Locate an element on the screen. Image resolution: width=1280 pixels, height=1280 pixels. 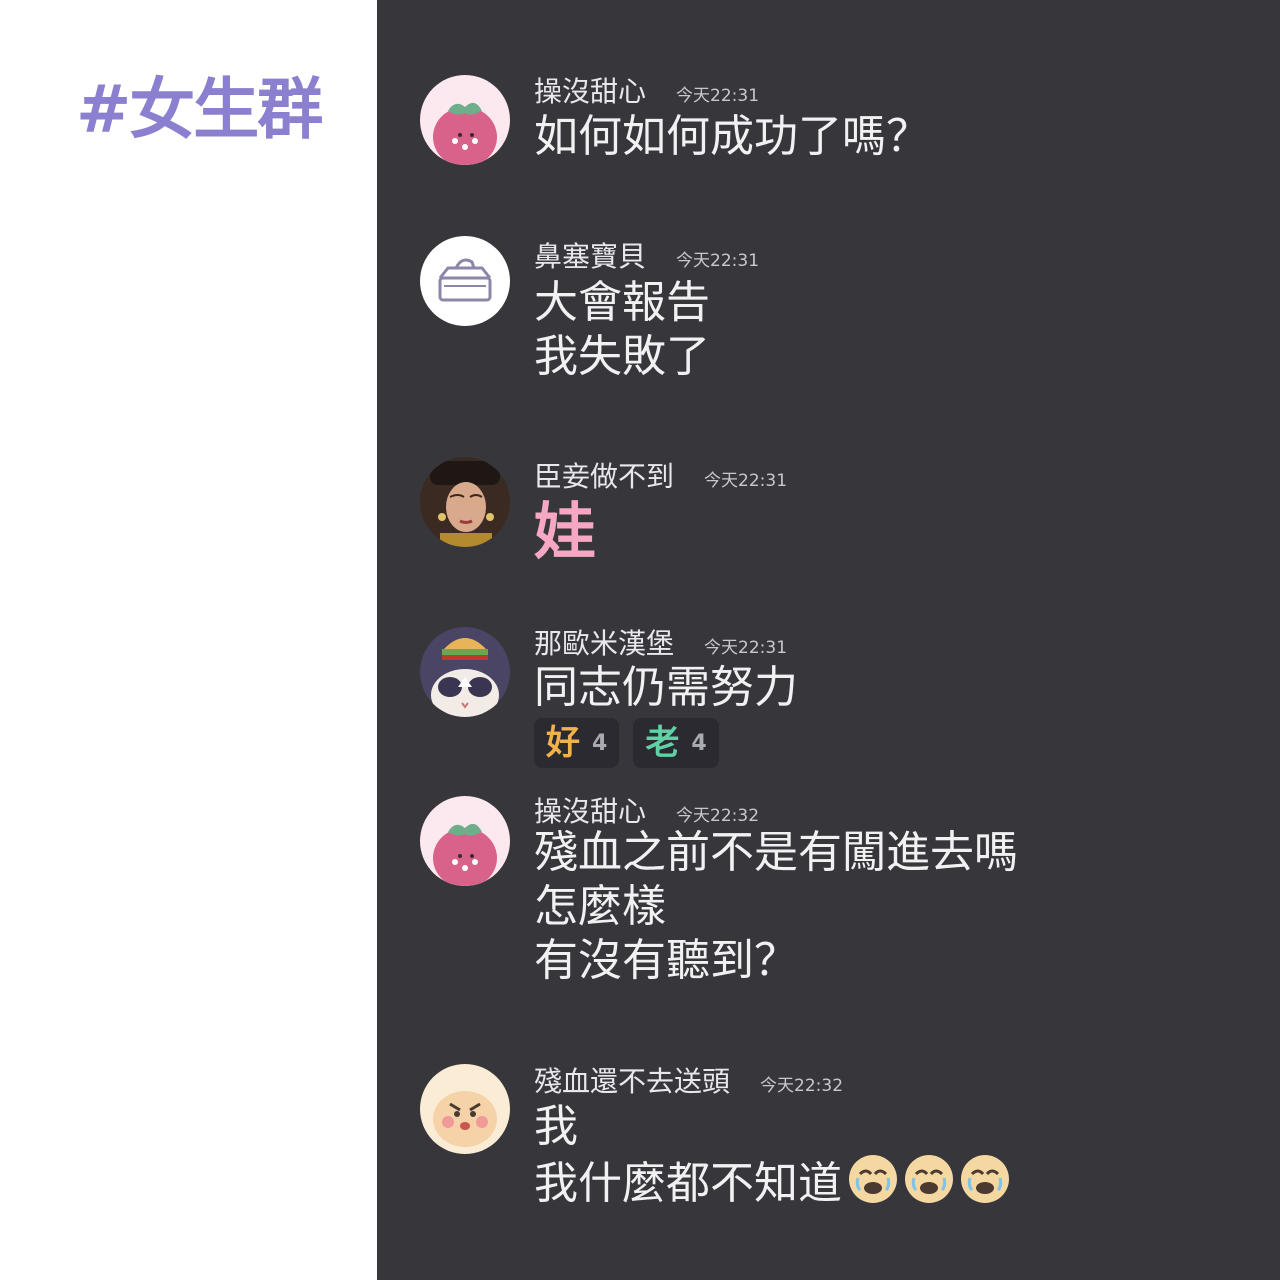
tissue-box-avatar is located at coordinates (465, 281).